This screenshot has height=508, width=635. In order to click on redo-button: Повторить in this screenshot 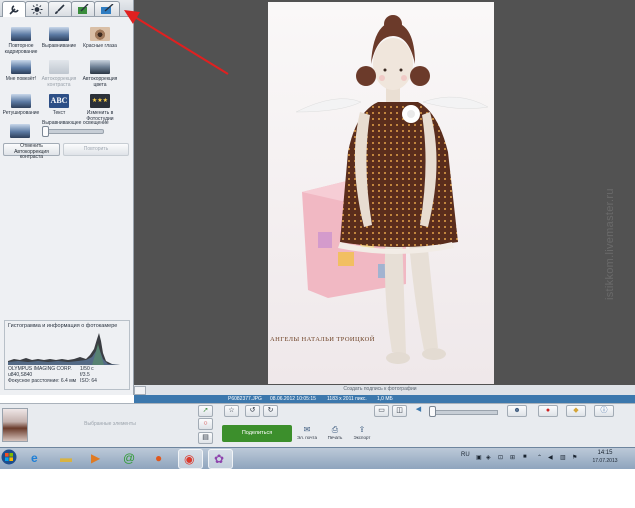, I will do `click(96, 149)`.